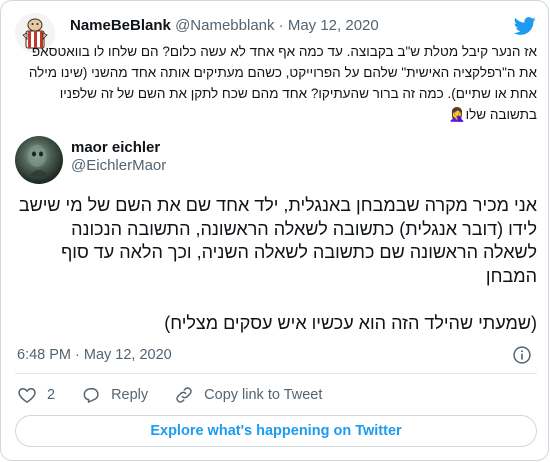  Describe the element at coordinates (115, 147) in the screenshot. I see `author-display-name: maor eichler` at that location.